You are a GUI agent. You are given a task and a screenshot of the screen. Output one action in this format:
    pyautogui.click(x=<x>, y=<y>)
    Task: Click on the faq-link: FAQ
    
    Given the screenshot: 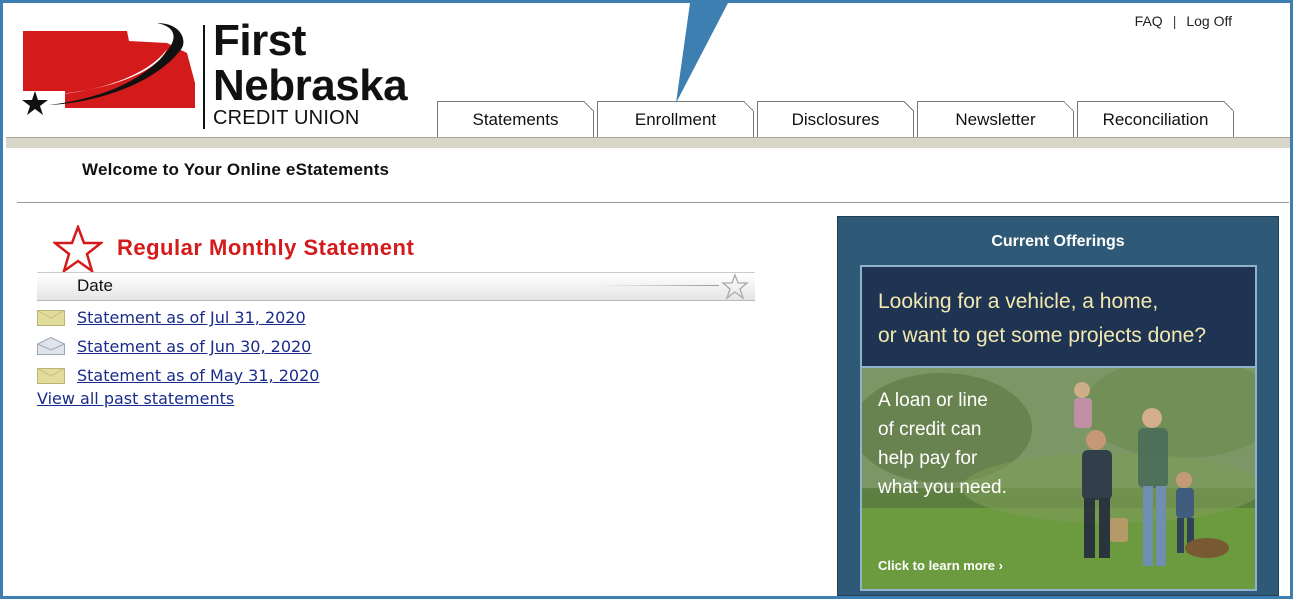 What is the action you would take?
    pyautogui.click(x=1149, y=21)
    